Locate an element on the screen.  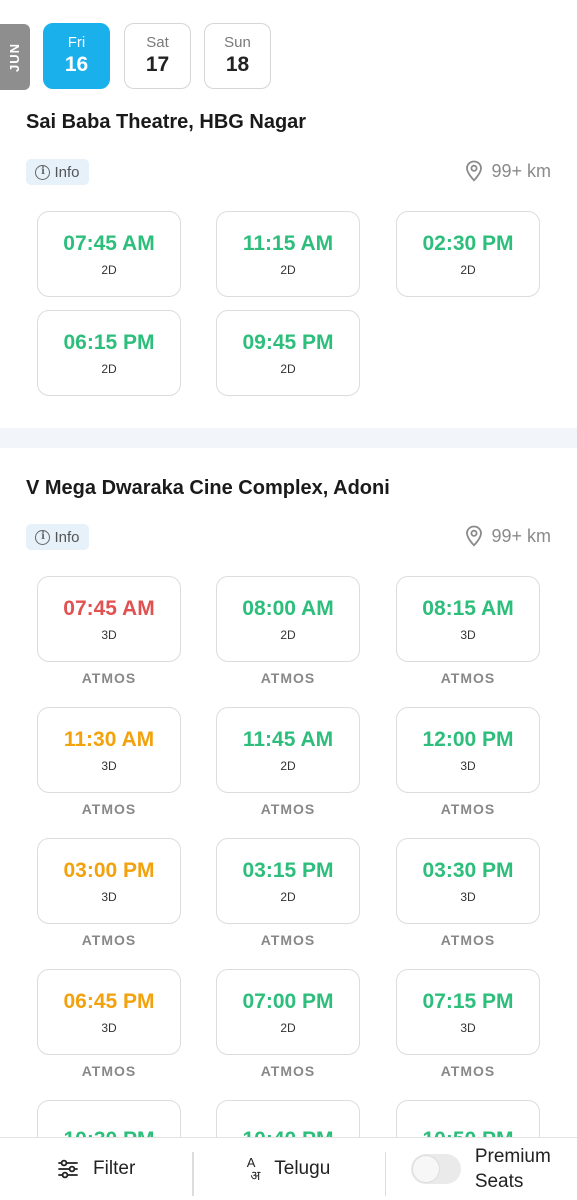
showtime-slot: 03:30 PM 3D is located at coordinates (468, 881).